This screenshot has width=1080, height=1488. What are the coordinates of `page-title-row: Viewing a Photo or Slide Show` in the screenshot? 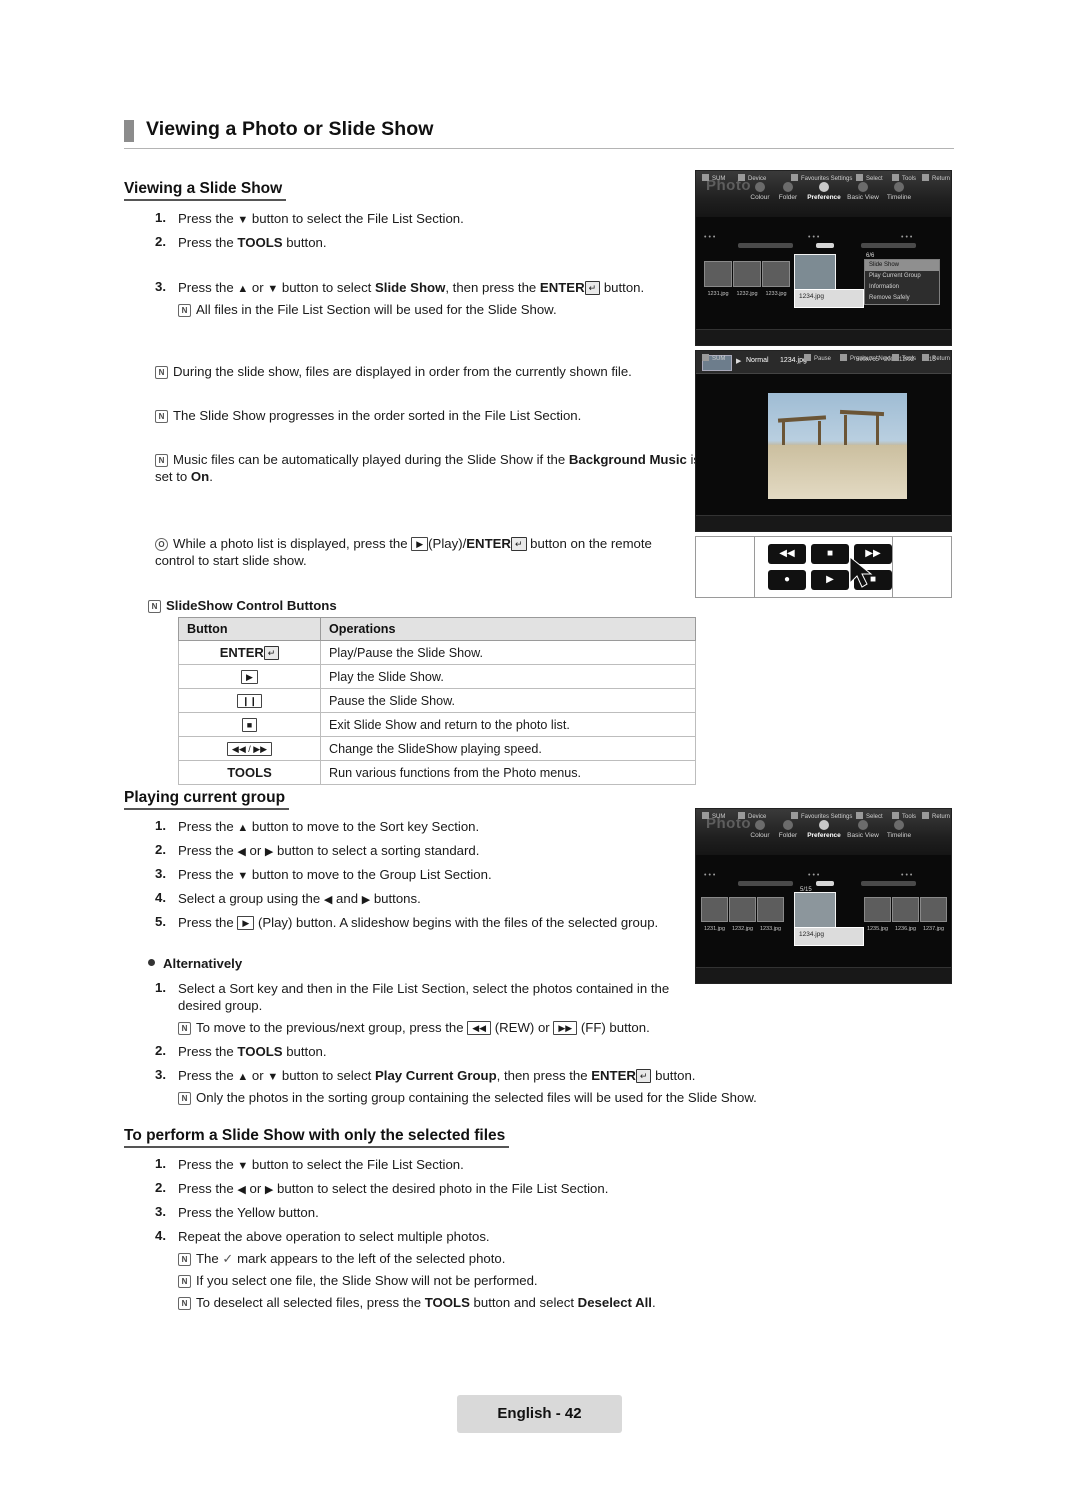 It's located at (539, 134).